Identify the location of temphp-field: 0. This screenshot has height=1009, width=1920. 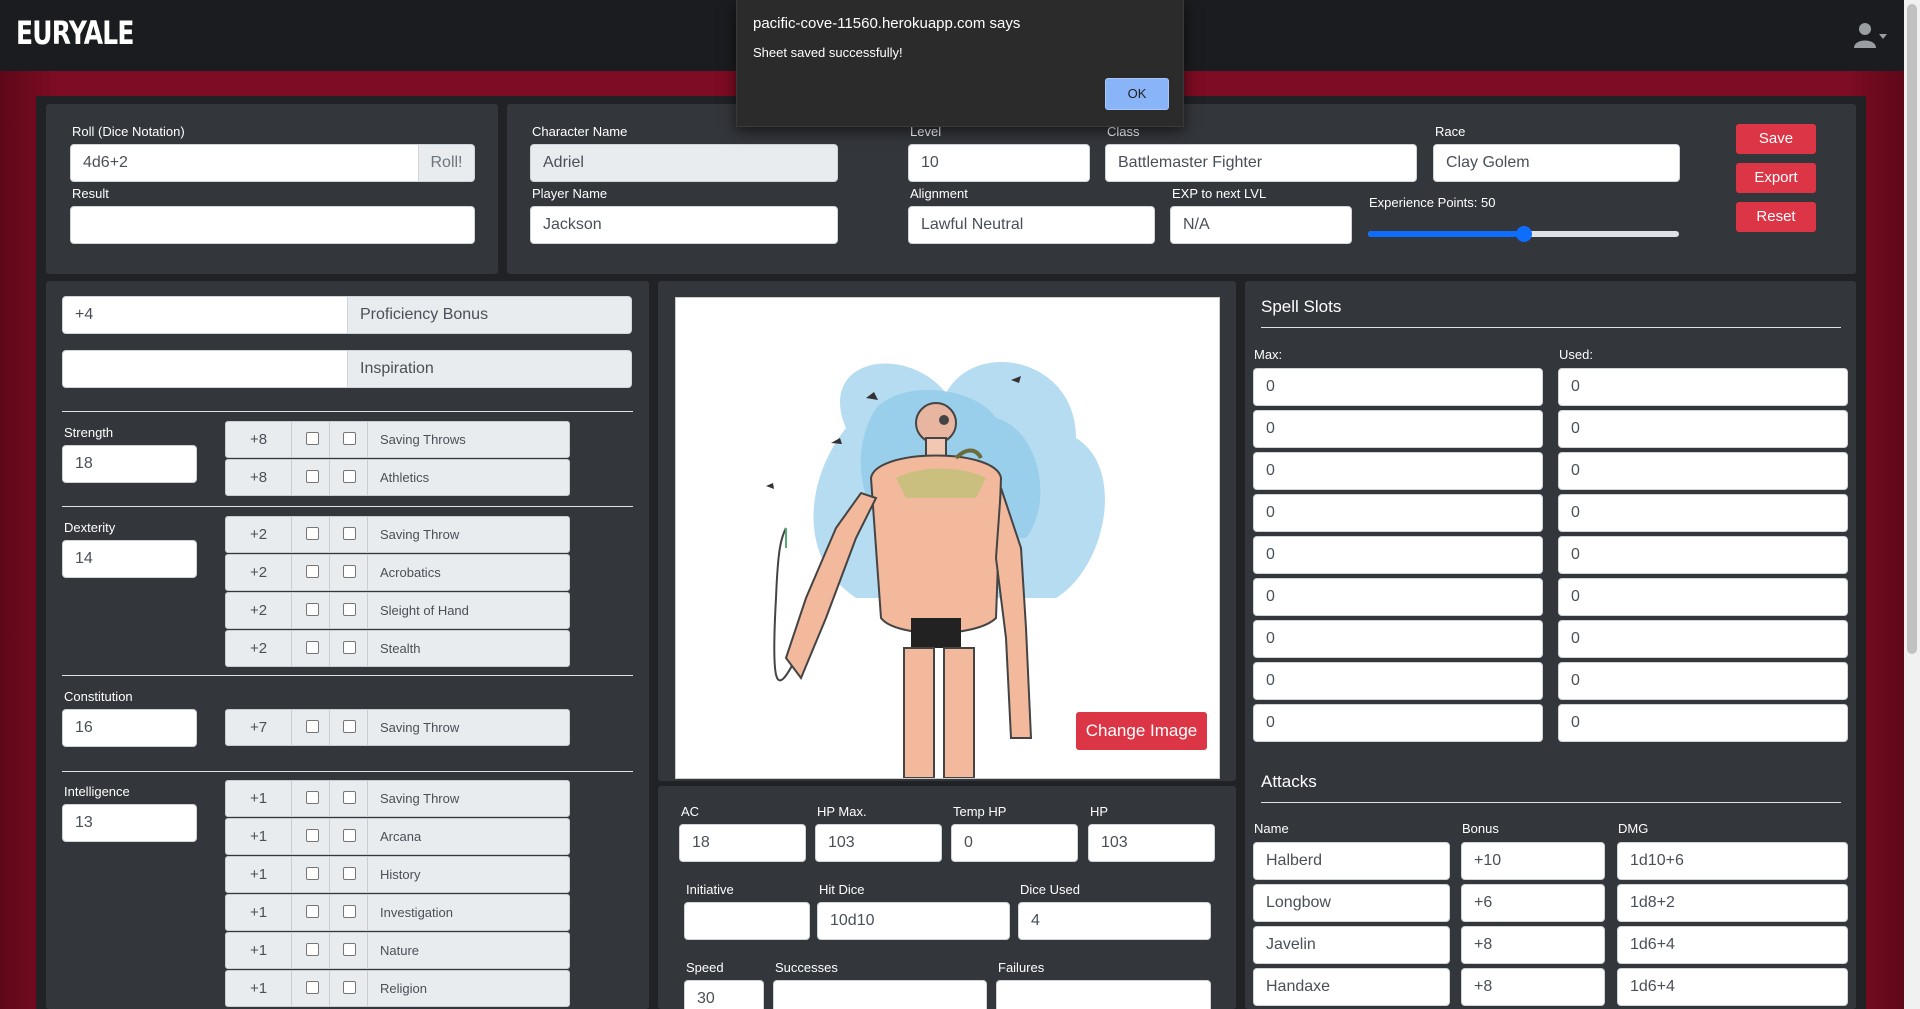
(1014, 843).